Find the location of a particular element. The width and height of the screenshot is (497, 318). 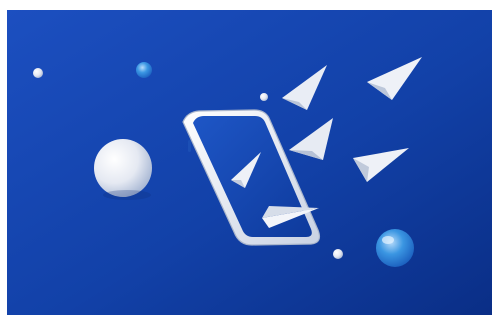

blue-bubble is located at coordinates (395, 248).